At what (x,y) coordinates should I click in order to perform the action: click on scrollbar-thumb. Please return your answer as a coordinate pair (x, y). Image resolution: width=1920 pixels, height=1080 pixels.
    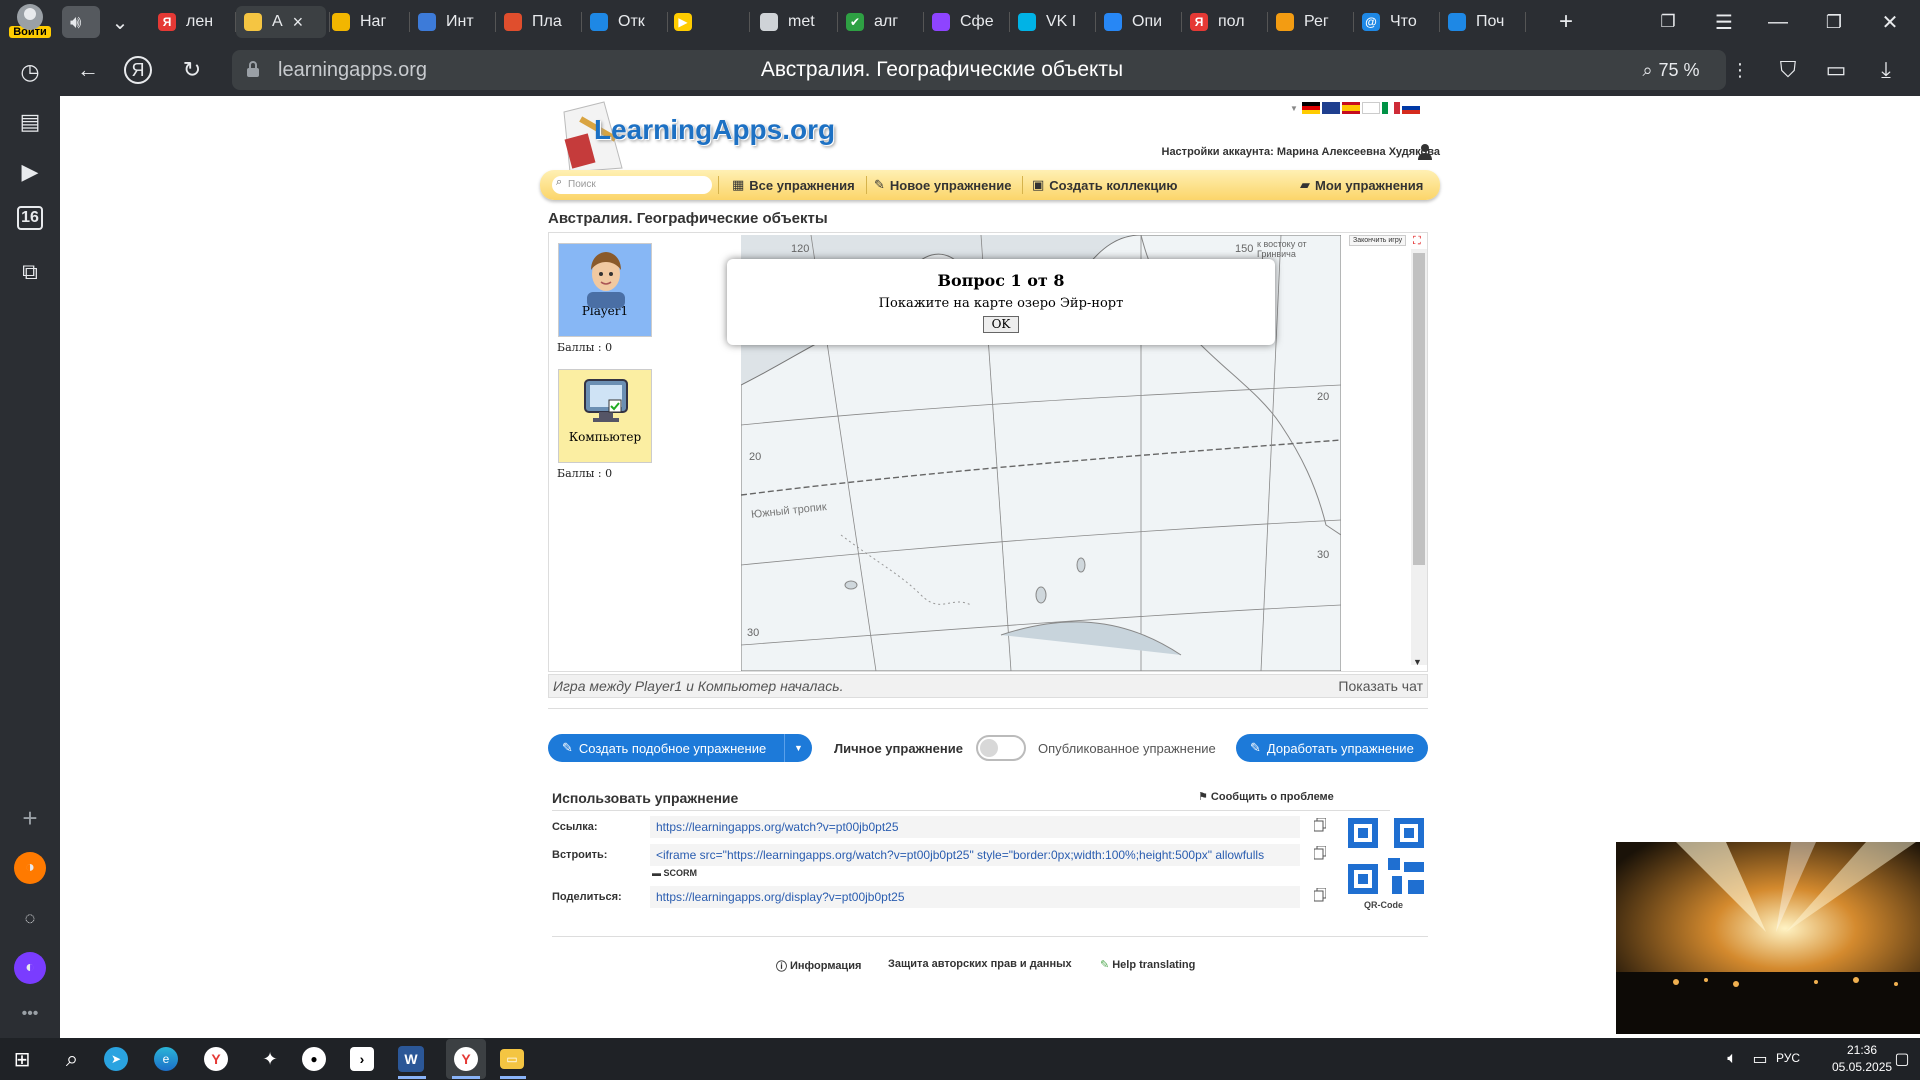
    Looking at the image, I should click on (1419, 409).